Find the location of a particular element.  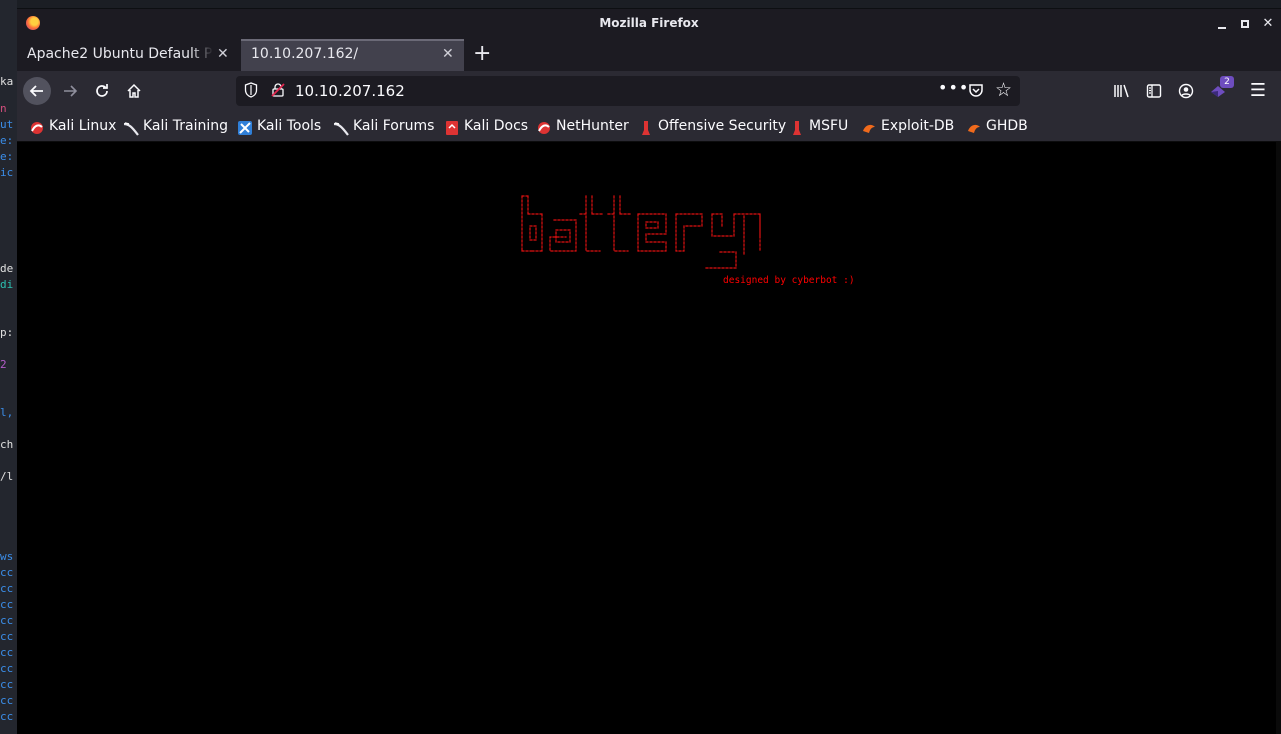

nethunter-icon is located at coordinates (544, 128).